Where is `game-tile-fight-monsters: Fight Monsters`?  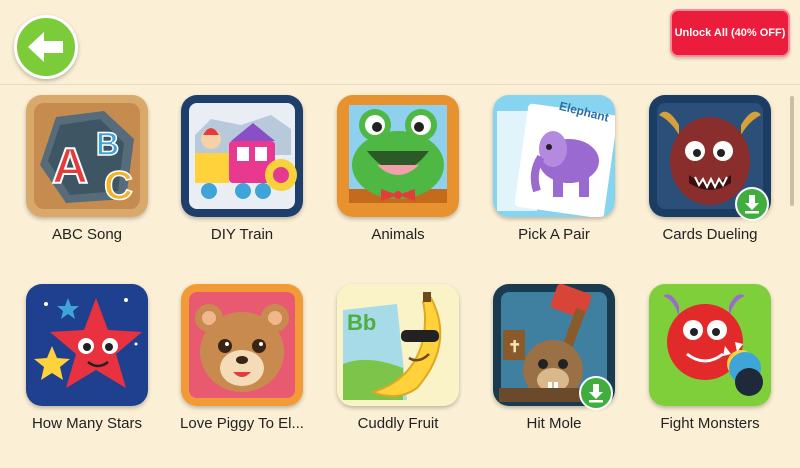 game-tile-fight-monsters: Fight Monsters is located at coordinates (708, 364).